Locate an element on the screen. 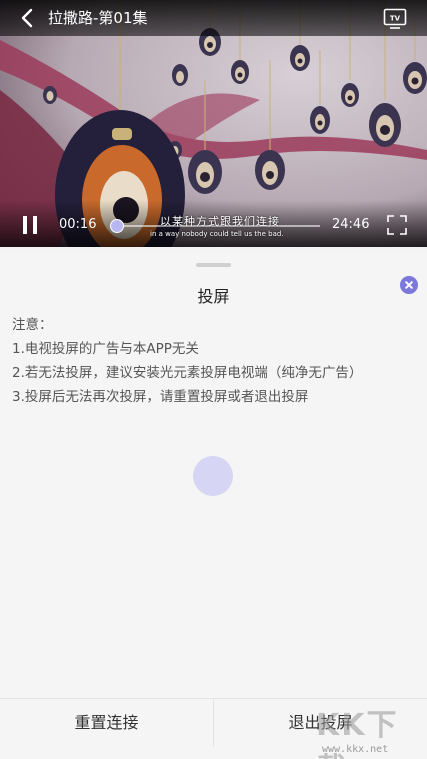 The height and width of the screenshot is (759, 427). fullscreen-icon is located at coordinates (397, 225).